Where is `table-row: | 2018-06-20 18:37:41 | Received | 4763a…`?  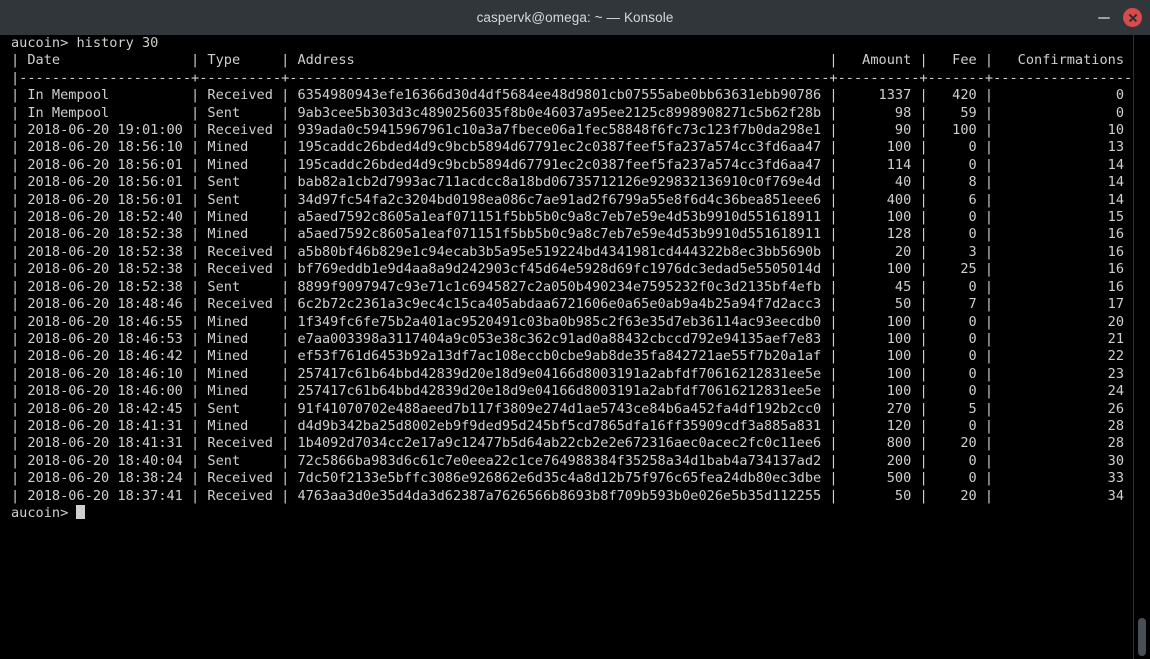
table-row: | 2018-06-20 18:37:41 | Received | 4763a… is located at coordinates (576, 495).